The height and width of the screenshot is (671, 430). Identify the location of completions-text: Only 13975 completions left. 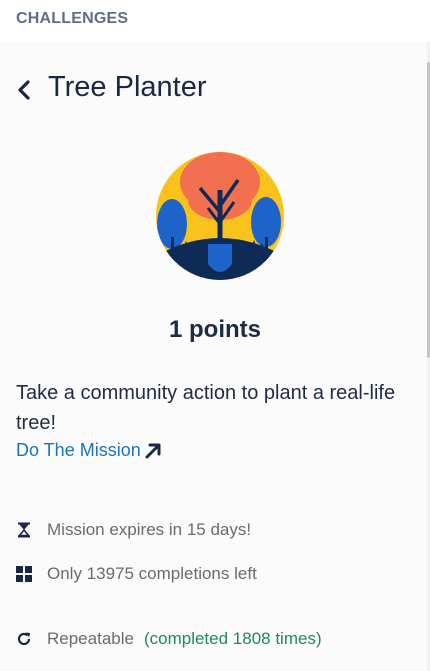
(152, 573).